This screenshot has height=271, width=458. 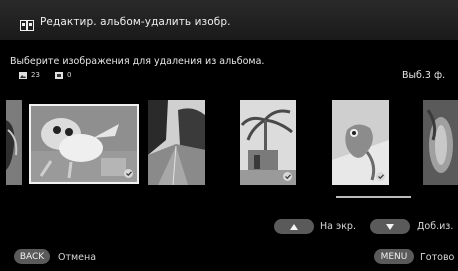 I want to click on menu-button-text: MENU, so click(x=394, y=256).